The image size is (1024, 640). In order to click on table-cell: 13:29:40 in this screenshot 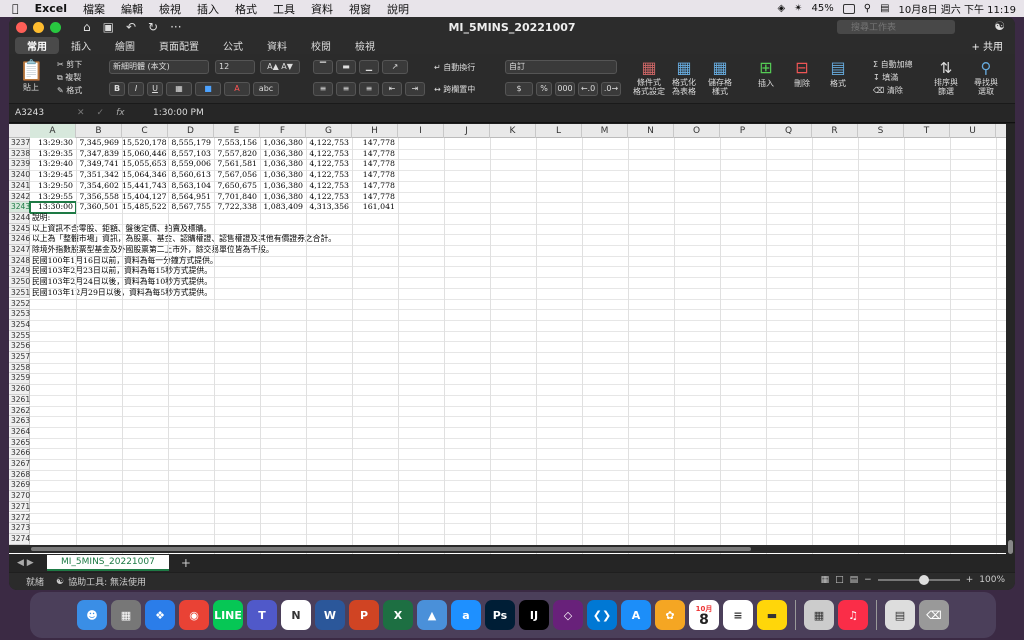, I will do `click(53, 164)`.